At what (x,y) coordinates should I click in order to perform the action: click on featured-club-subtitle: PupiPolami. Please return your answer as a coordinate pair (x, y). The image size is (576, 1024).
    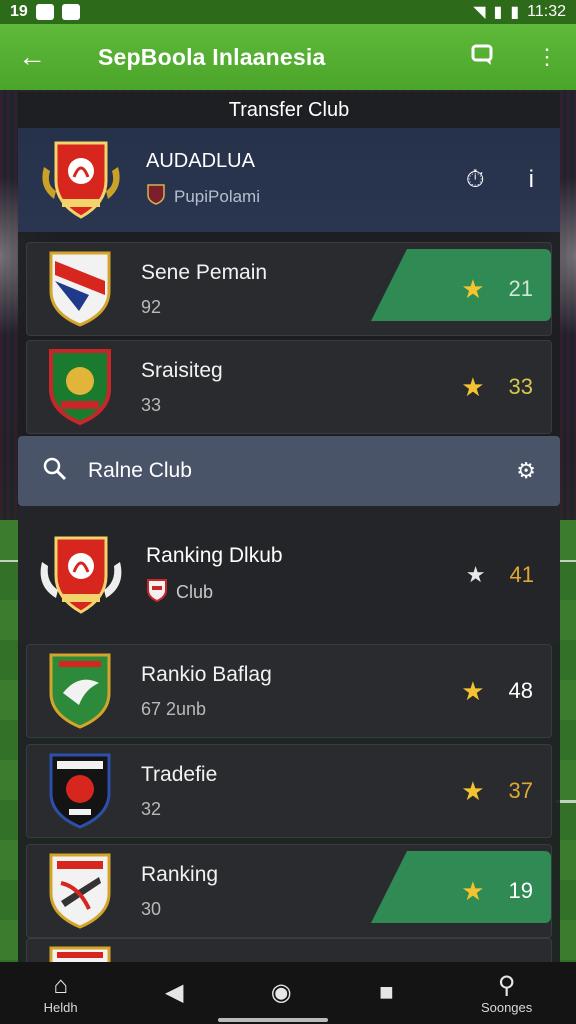
    Looking at the image, I should click on (217, 196).